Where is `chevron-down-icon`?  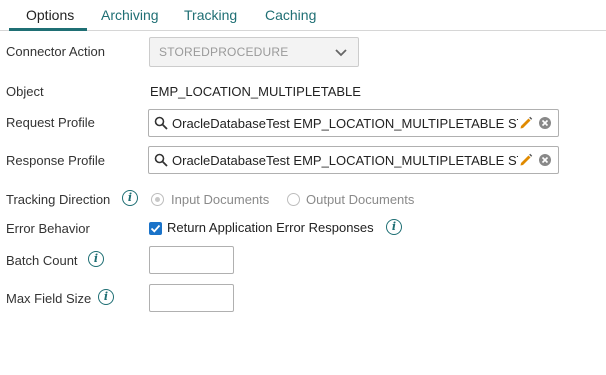 chevron-down-icon is located at coordinates (341, 53).